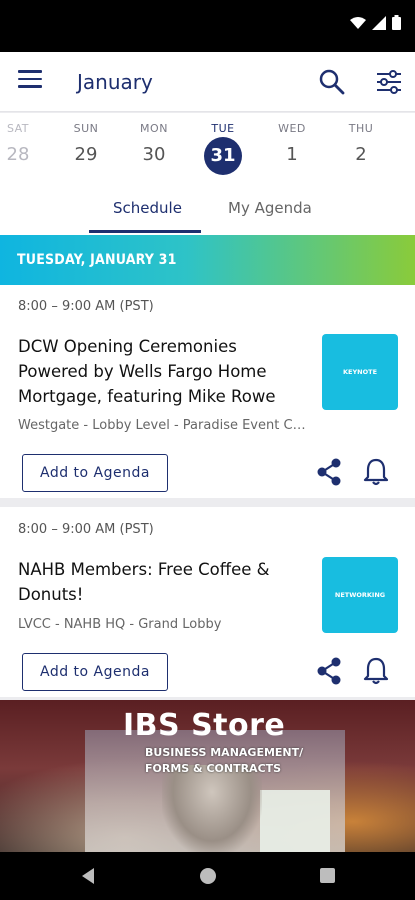  What do you see at coordinates (332, 82) in the screenshot?
I see `search-icon` at bounding box center [332, 82].